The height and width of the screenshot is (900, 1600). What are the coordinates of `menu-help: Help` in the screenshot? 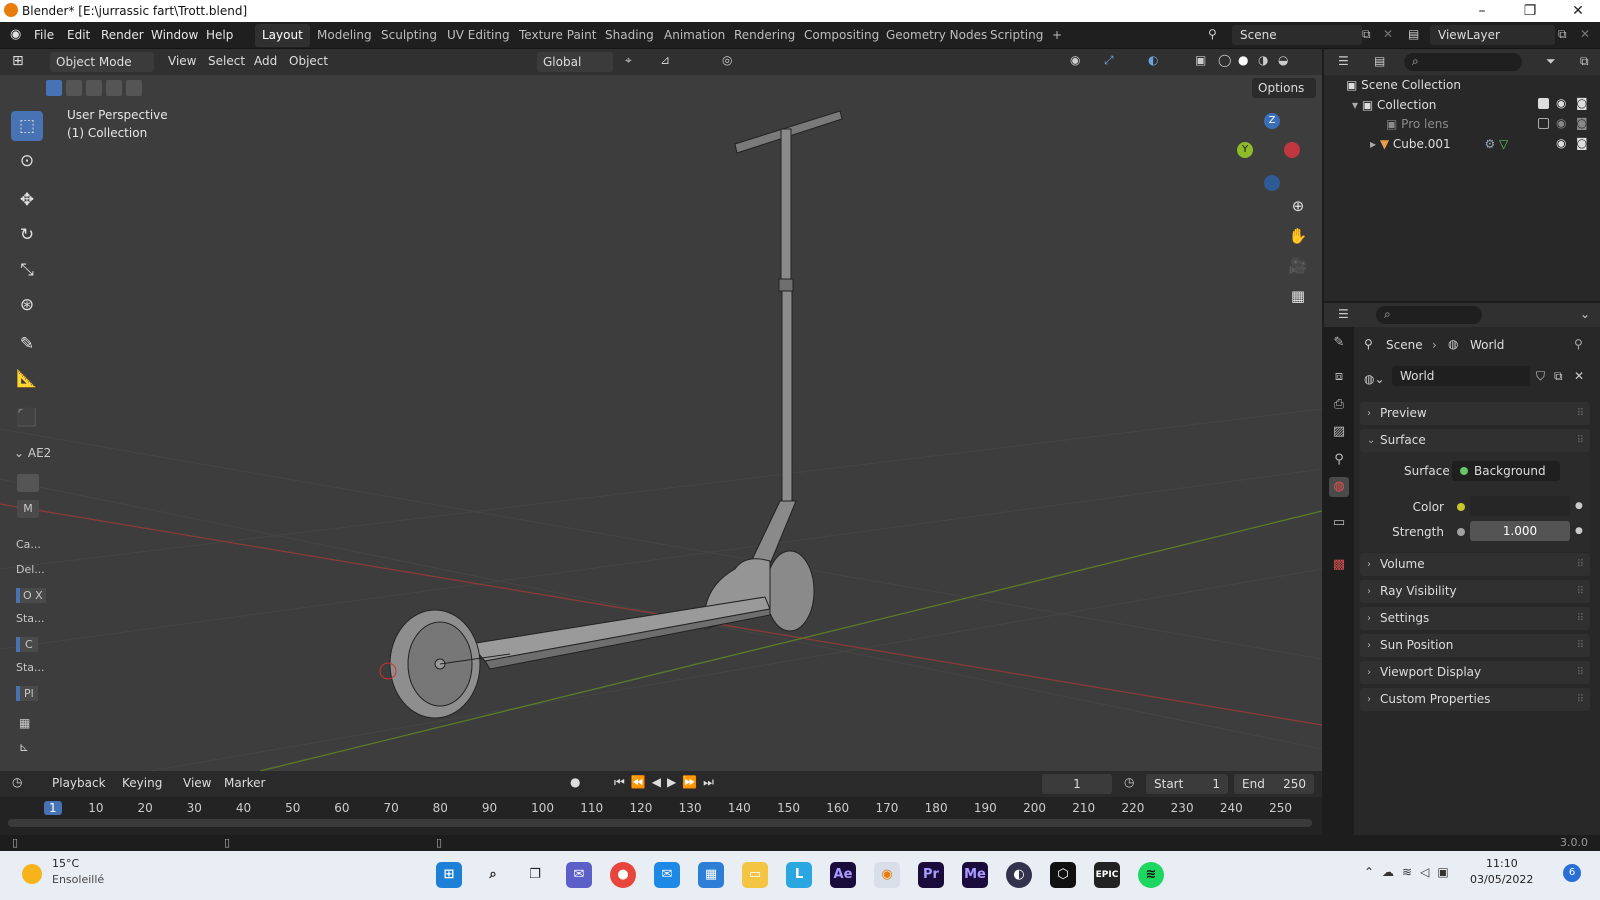 It's located at (219, 35).